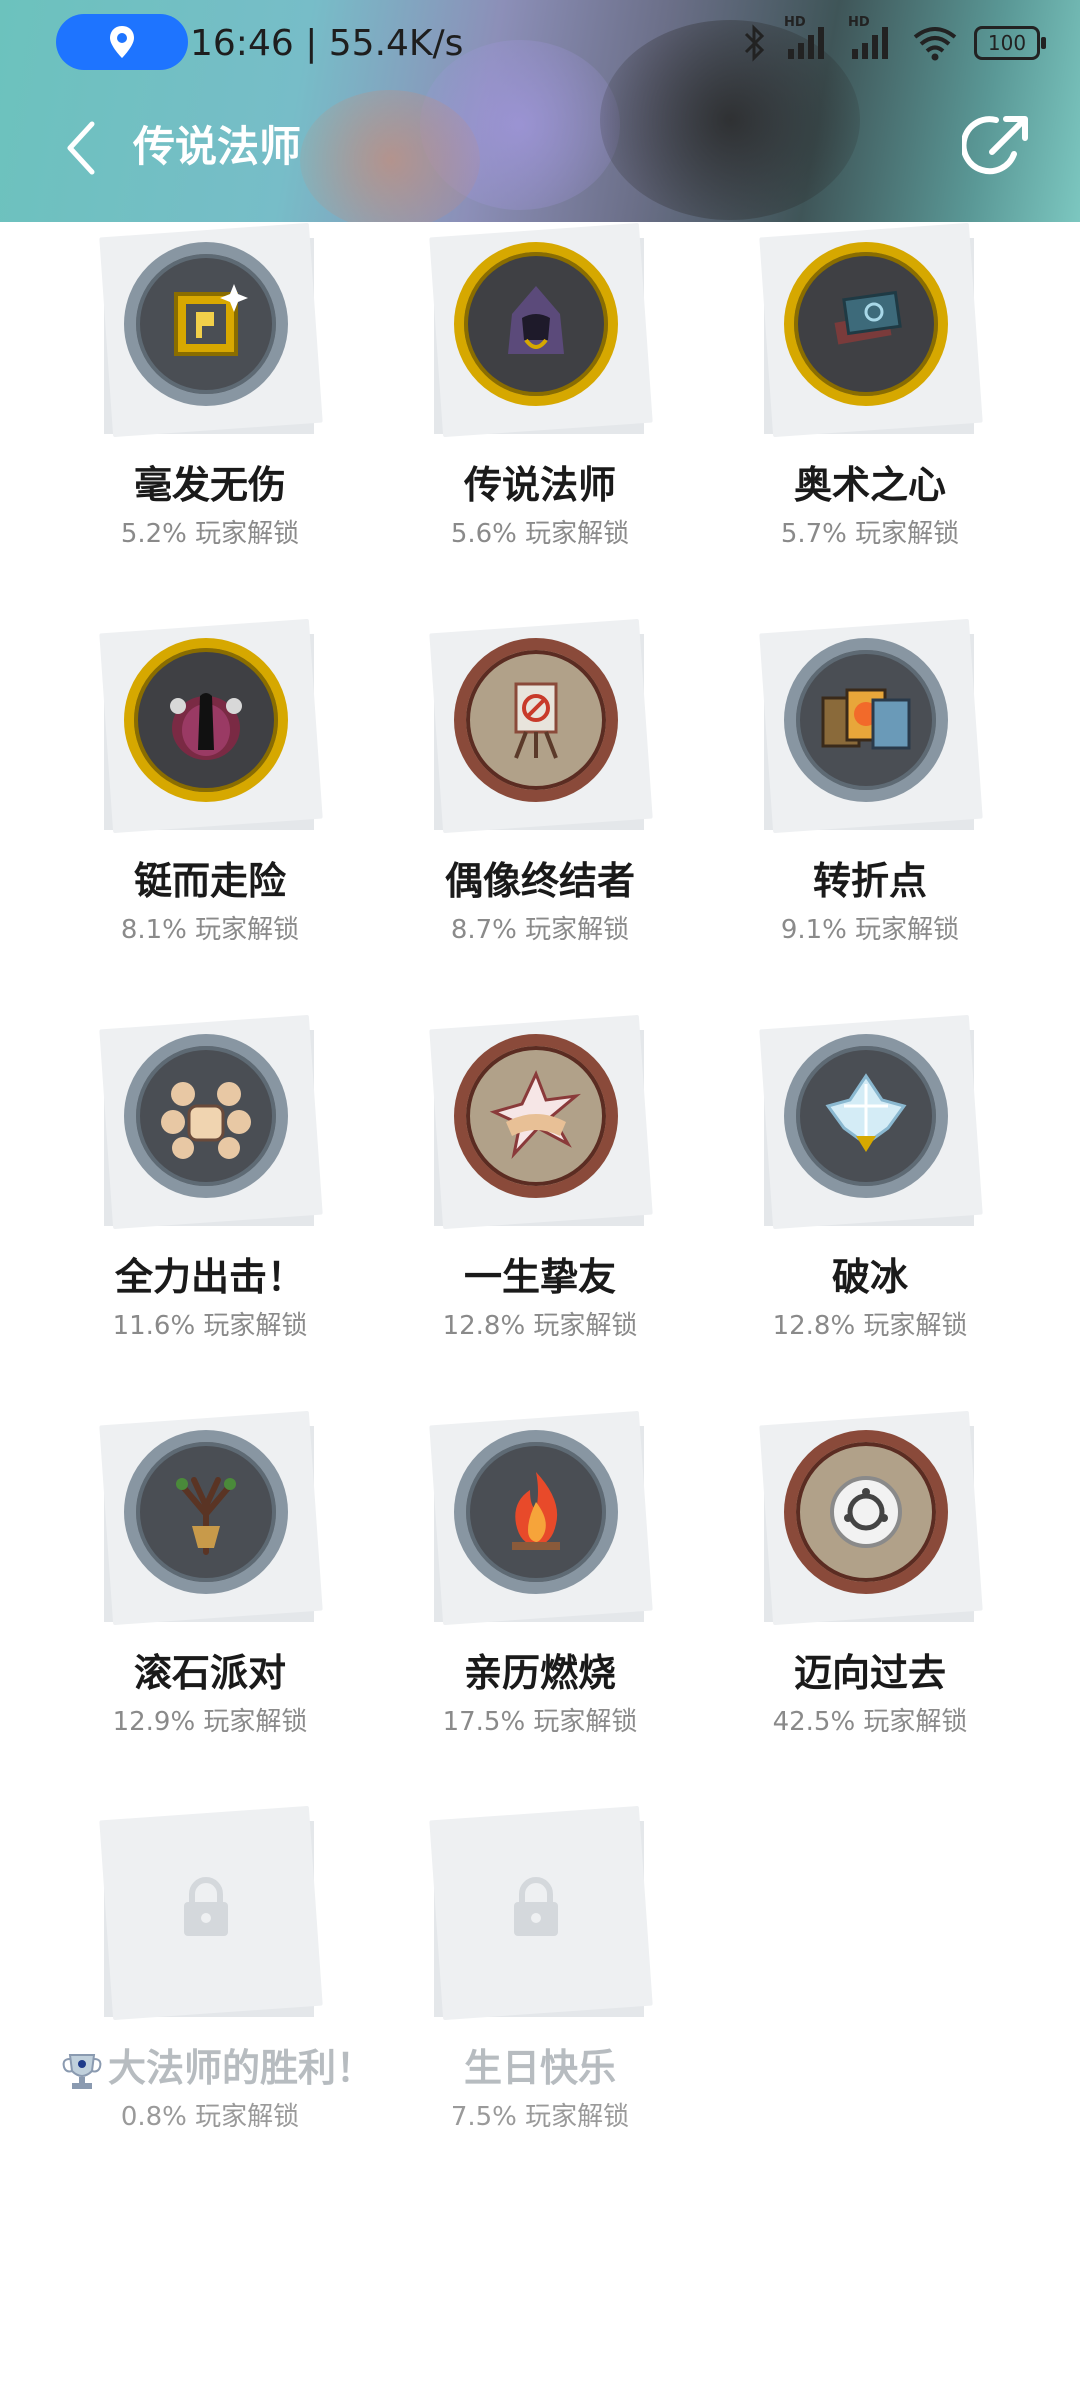 Image resolution: width=1080 pixels, height=2400 pixels. What do you see at coordinates (241, 2068) in the screenshot?
I see `achievement-name-text: 大法师的胜利！` at bounding box center [241, 2068].